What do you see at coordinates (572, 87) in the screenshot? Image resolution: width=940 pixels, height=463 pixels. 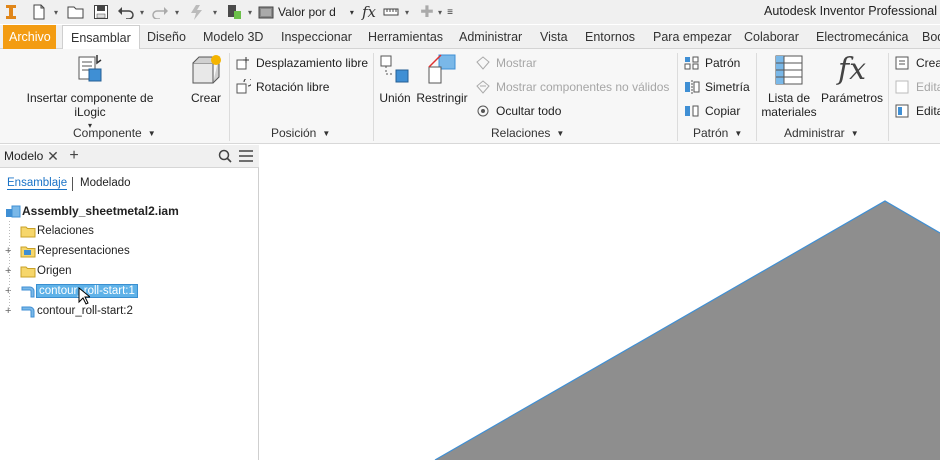 I see `show-invalid-button: Mostrar componentes no válidos` at bounding box center [572, 87].